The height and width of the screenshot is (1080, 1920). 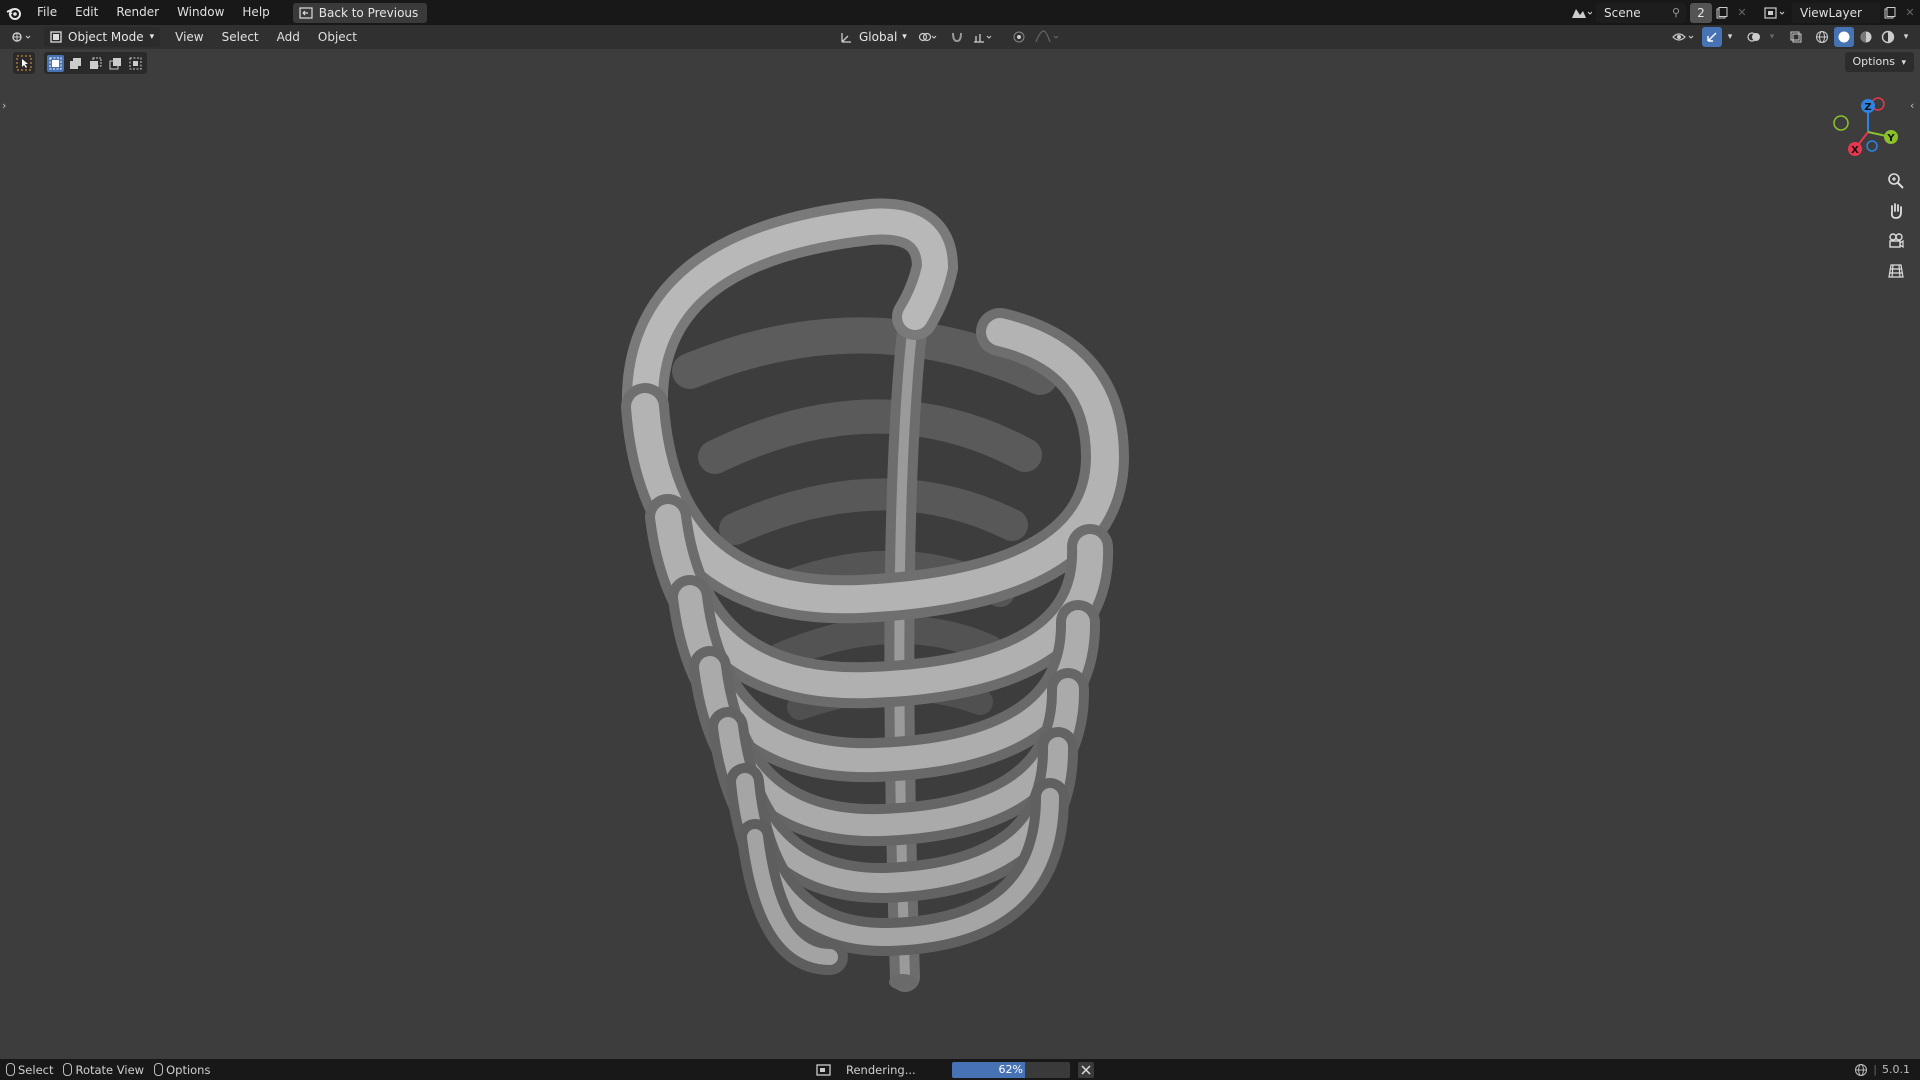 I want to click on select-tool-icon, so click(x=24, y=63).